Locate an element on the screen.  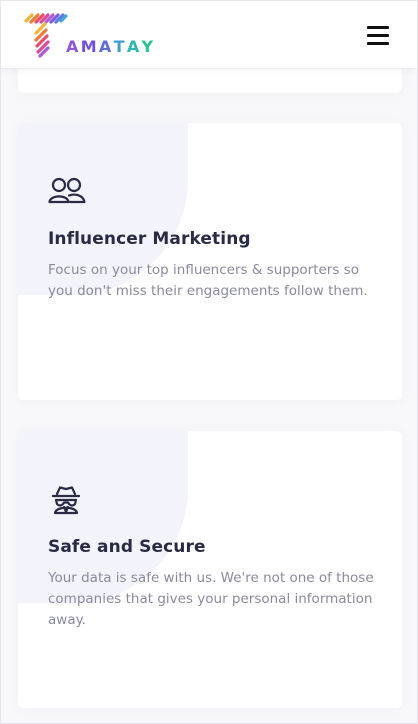
logo-letter: M is located at coordinates (89, 46).